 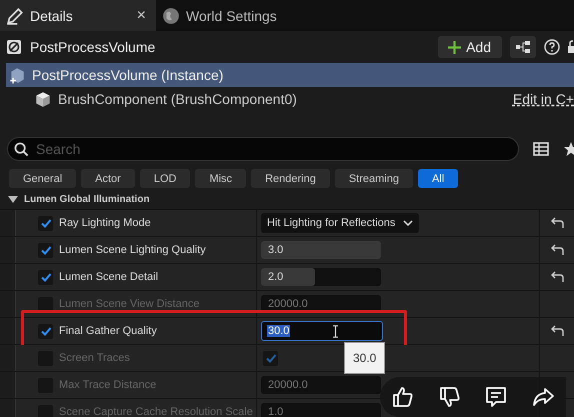 What do you see at coordinates (21, 149) in the screenshot?
I see `search-icon` at bounding box center [21, 149].